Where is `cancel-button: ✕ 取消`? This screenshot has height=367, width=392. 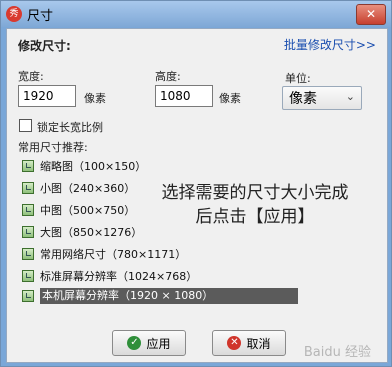 cancel-button: ✕ 取消 is located at coordinates (249, 343).